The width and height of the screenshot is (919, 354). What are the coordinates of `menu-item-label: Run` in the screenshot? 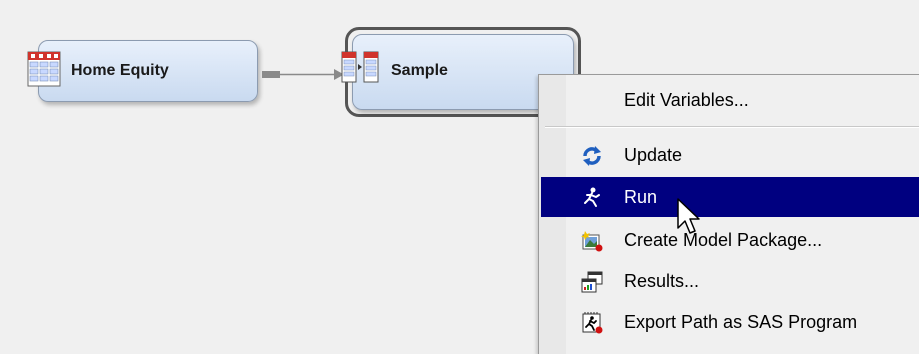 It's located at (641, 196).